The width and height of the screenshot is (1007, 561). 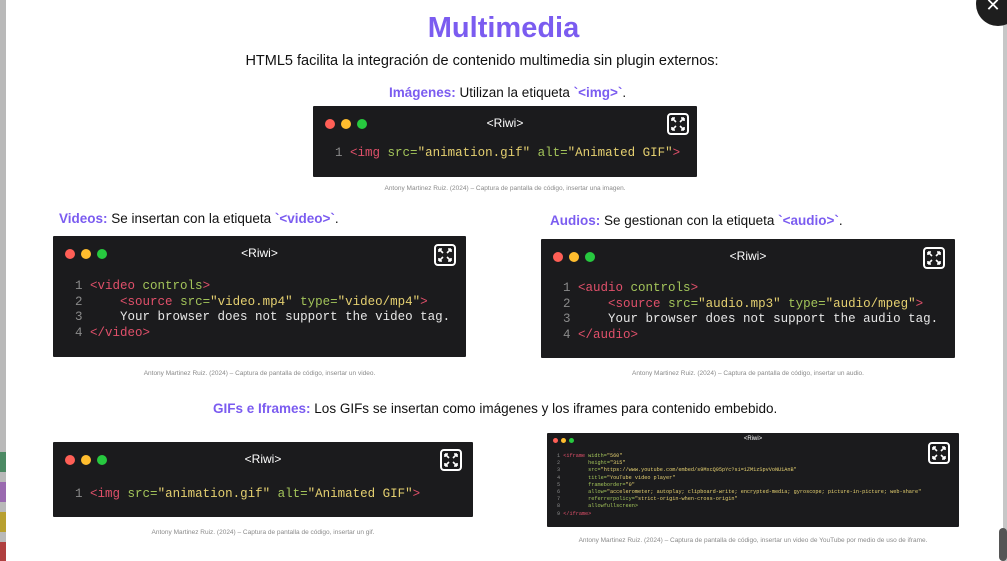 I want to click on code-line: 5 frameborder="0", so click(x=739, y=485).